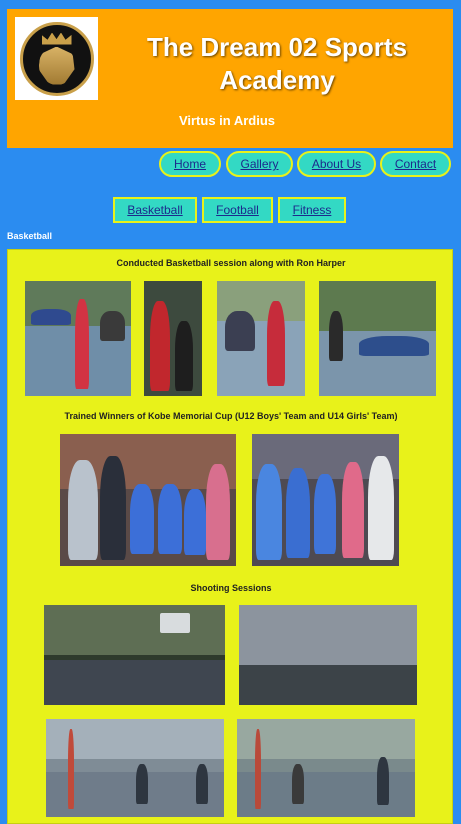 The image size is (461, 824). What do you see at coordinates (415, 164) in the screenshot?
I see `nav-contact-button: Contact` at bounding box center [415, 164].